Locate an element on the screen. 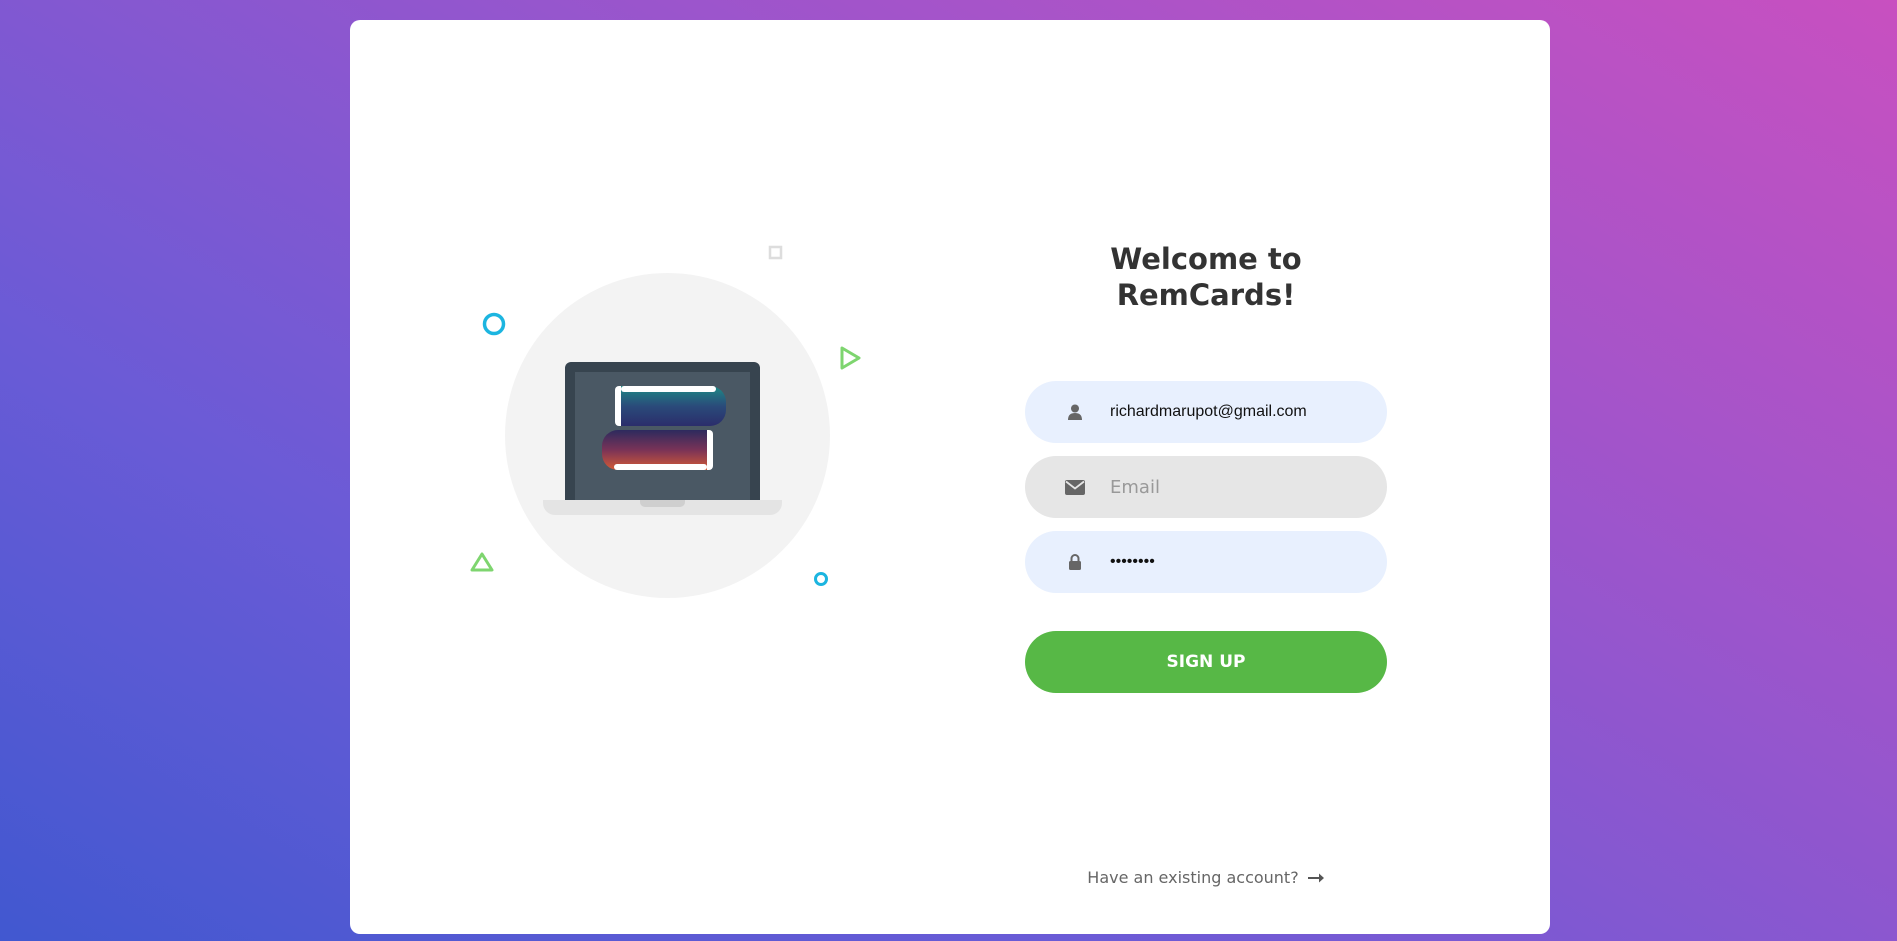 The image size is (1897, 941). page-title: Welcome to RemCards! is located at coordinates (1206, 277).